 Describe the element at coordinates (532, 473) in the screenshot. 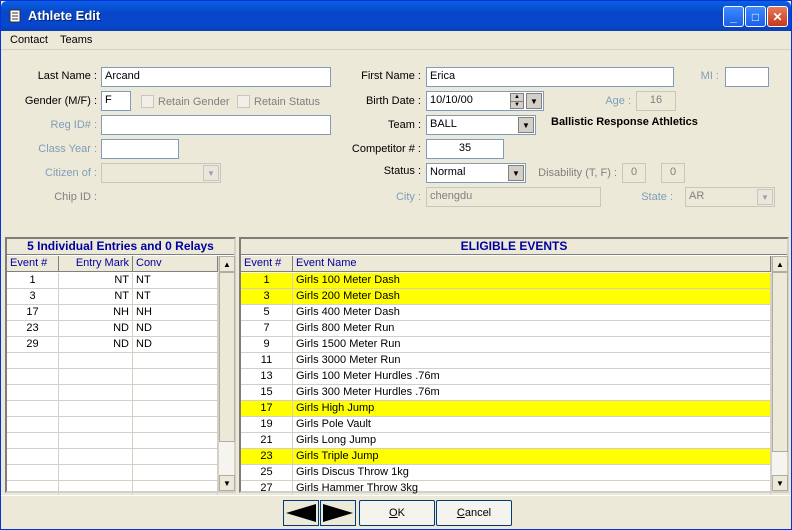

I see `event-name: Girls Discus Throw 1kg` at that location.